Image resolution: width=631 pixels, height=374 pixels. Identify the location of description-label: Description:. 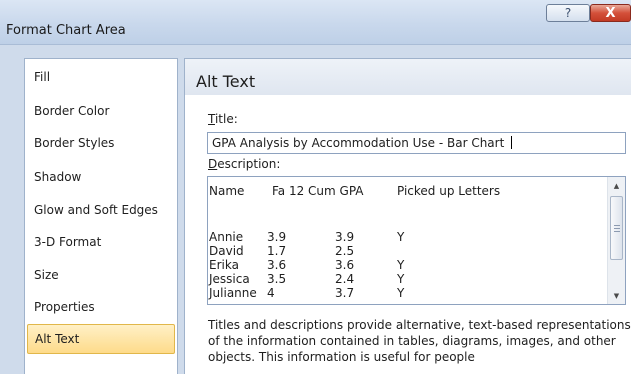
(244, 164).